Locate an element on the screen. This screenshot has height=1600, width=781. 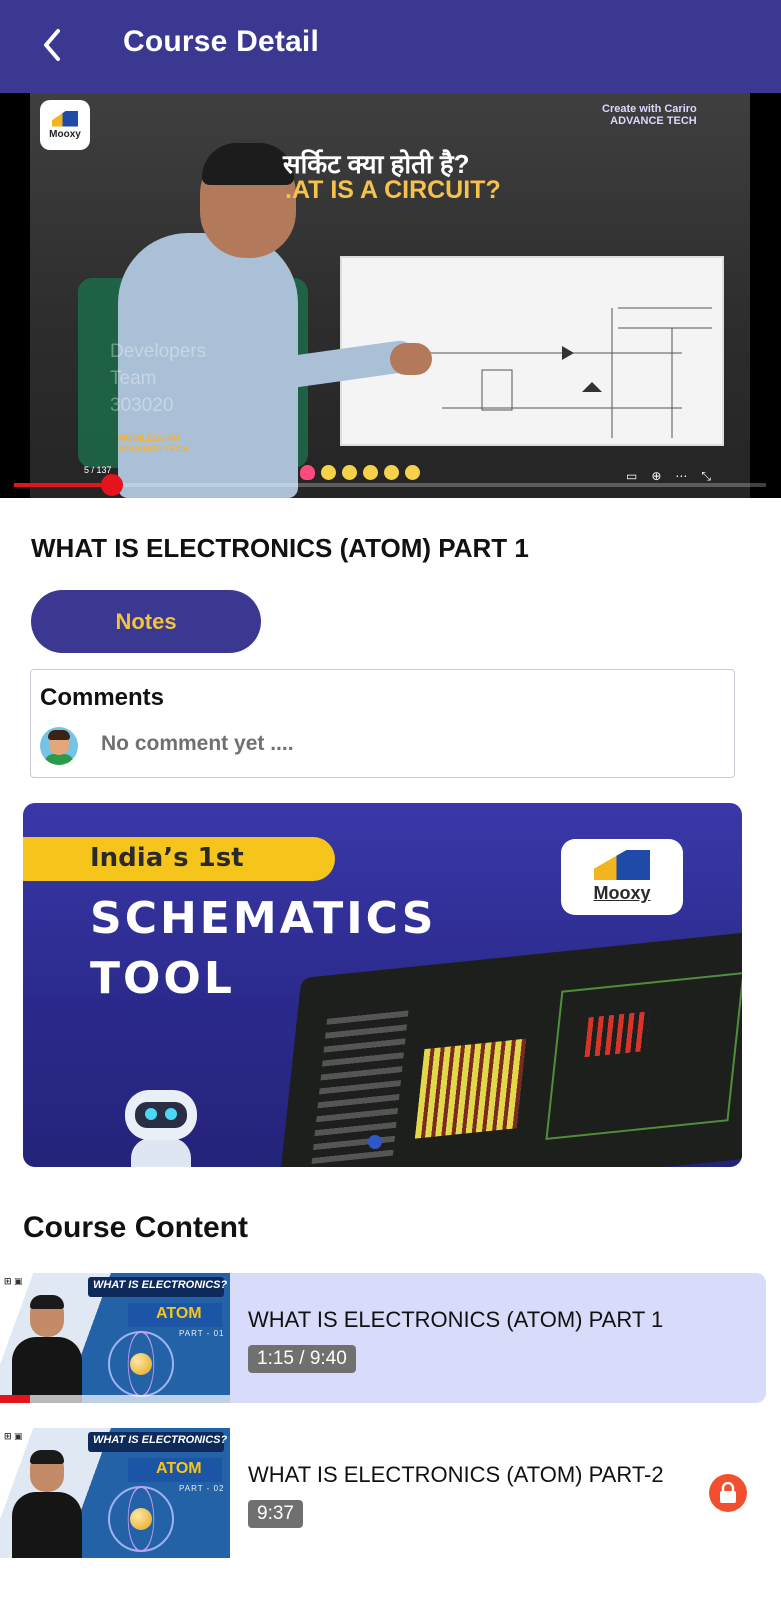
comments-title: Comments is located at coordinates (102, 697).